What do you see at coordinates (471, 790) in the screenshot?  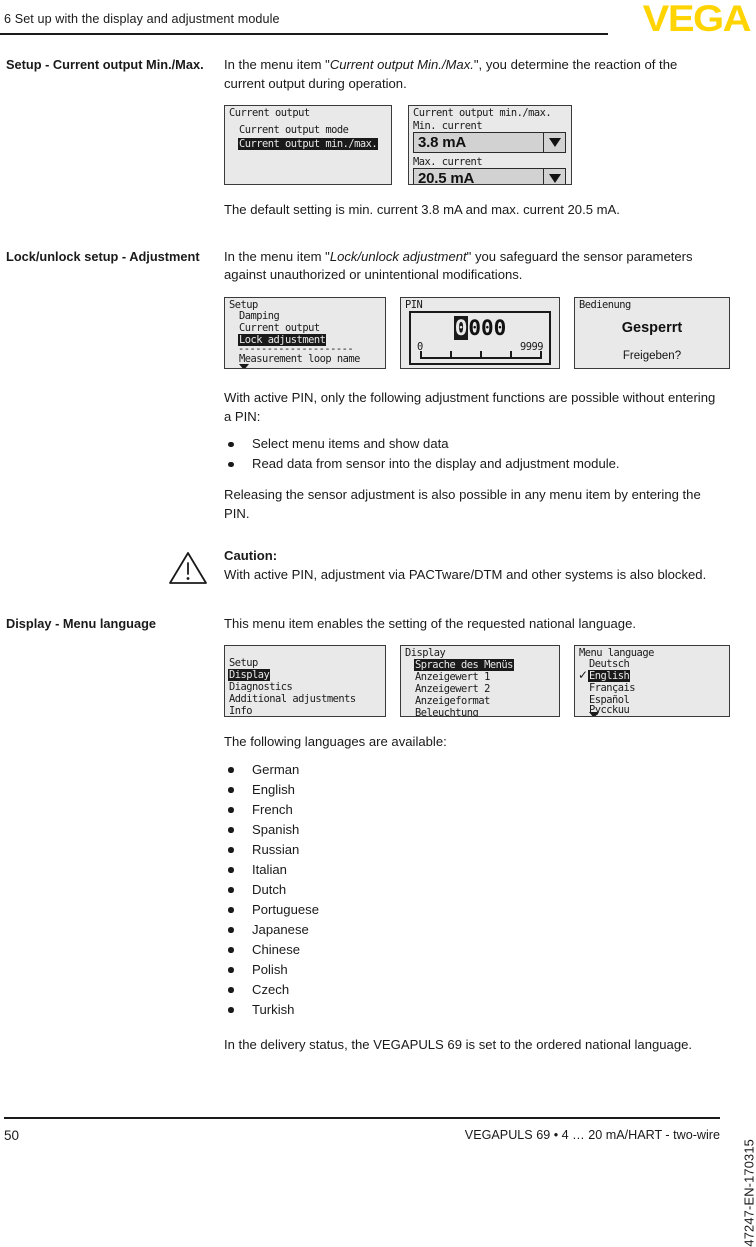 I see `list-item: English` at bounding box center [471, 790].